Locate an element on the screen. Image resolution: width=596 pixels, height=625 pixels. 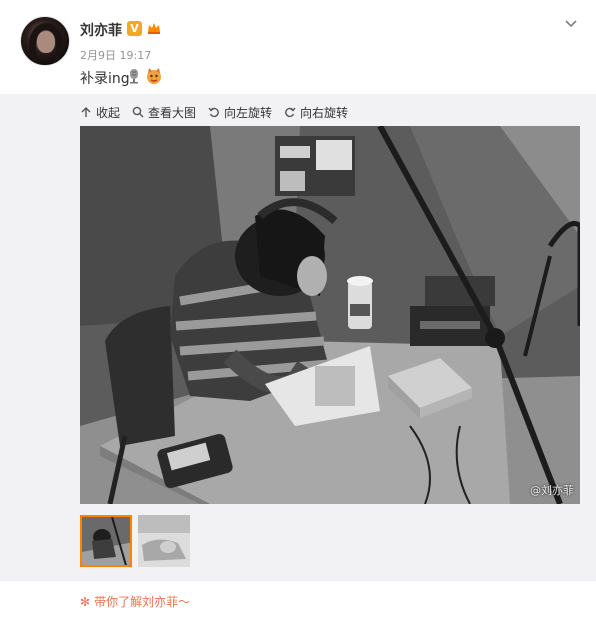
chevron-down-icon is located at coordinates (571, 23).